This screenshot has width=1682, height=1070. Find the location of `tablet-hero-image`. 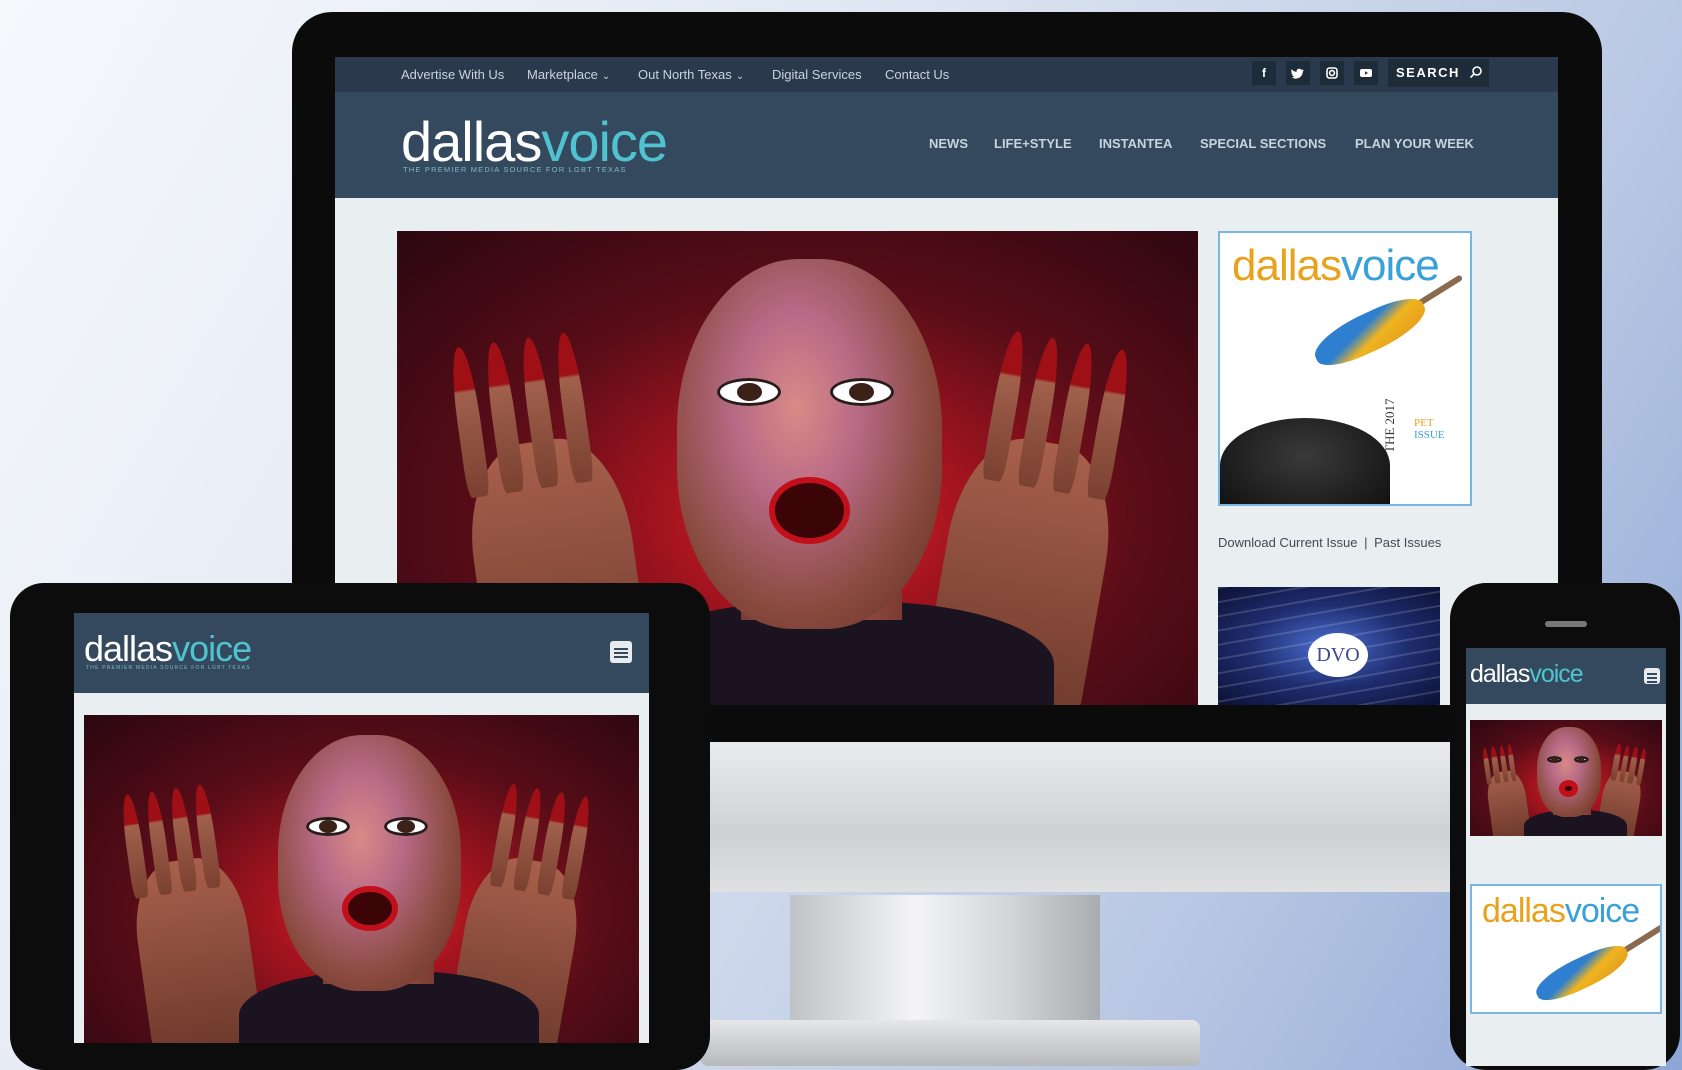

tablet-hero-image is located at coordinates (361, 879).